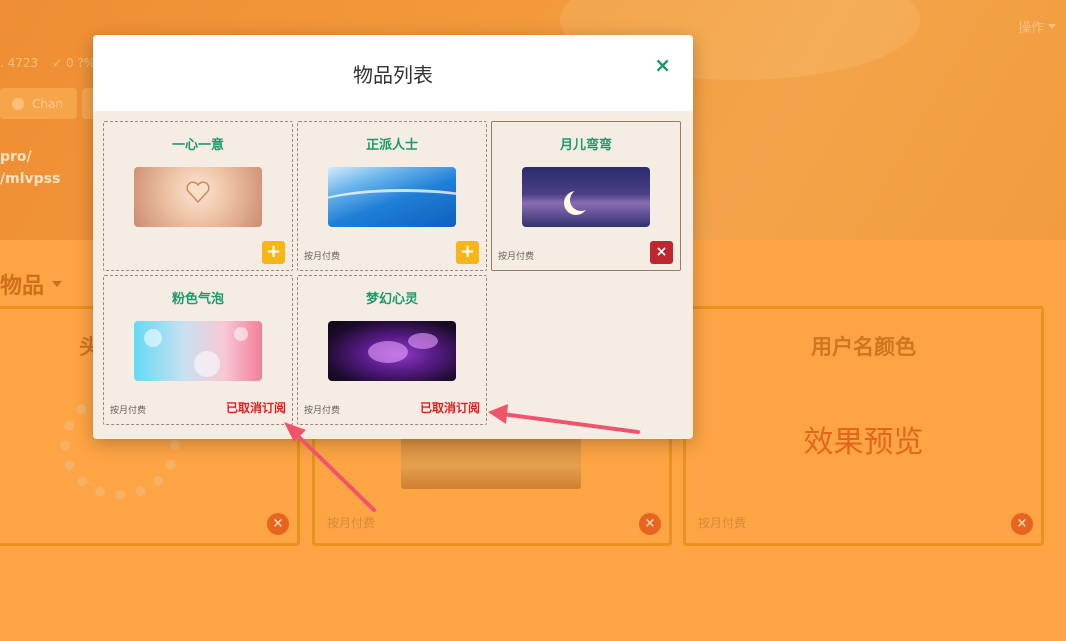 Image resolution: width=1066 pixels, height=641 pixels. Describe the element at coordinates (391, 145) in the screenshot. I see `item-name: 正派人士` at that location.